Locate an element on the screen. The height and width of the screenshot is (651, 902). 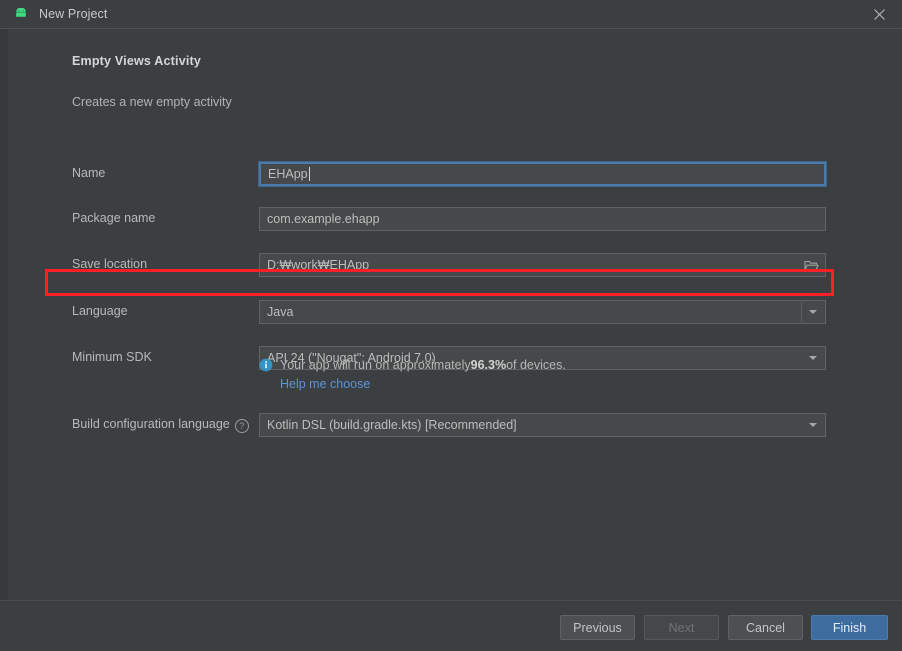
next-button: Next is located at coordinates (681, 627).